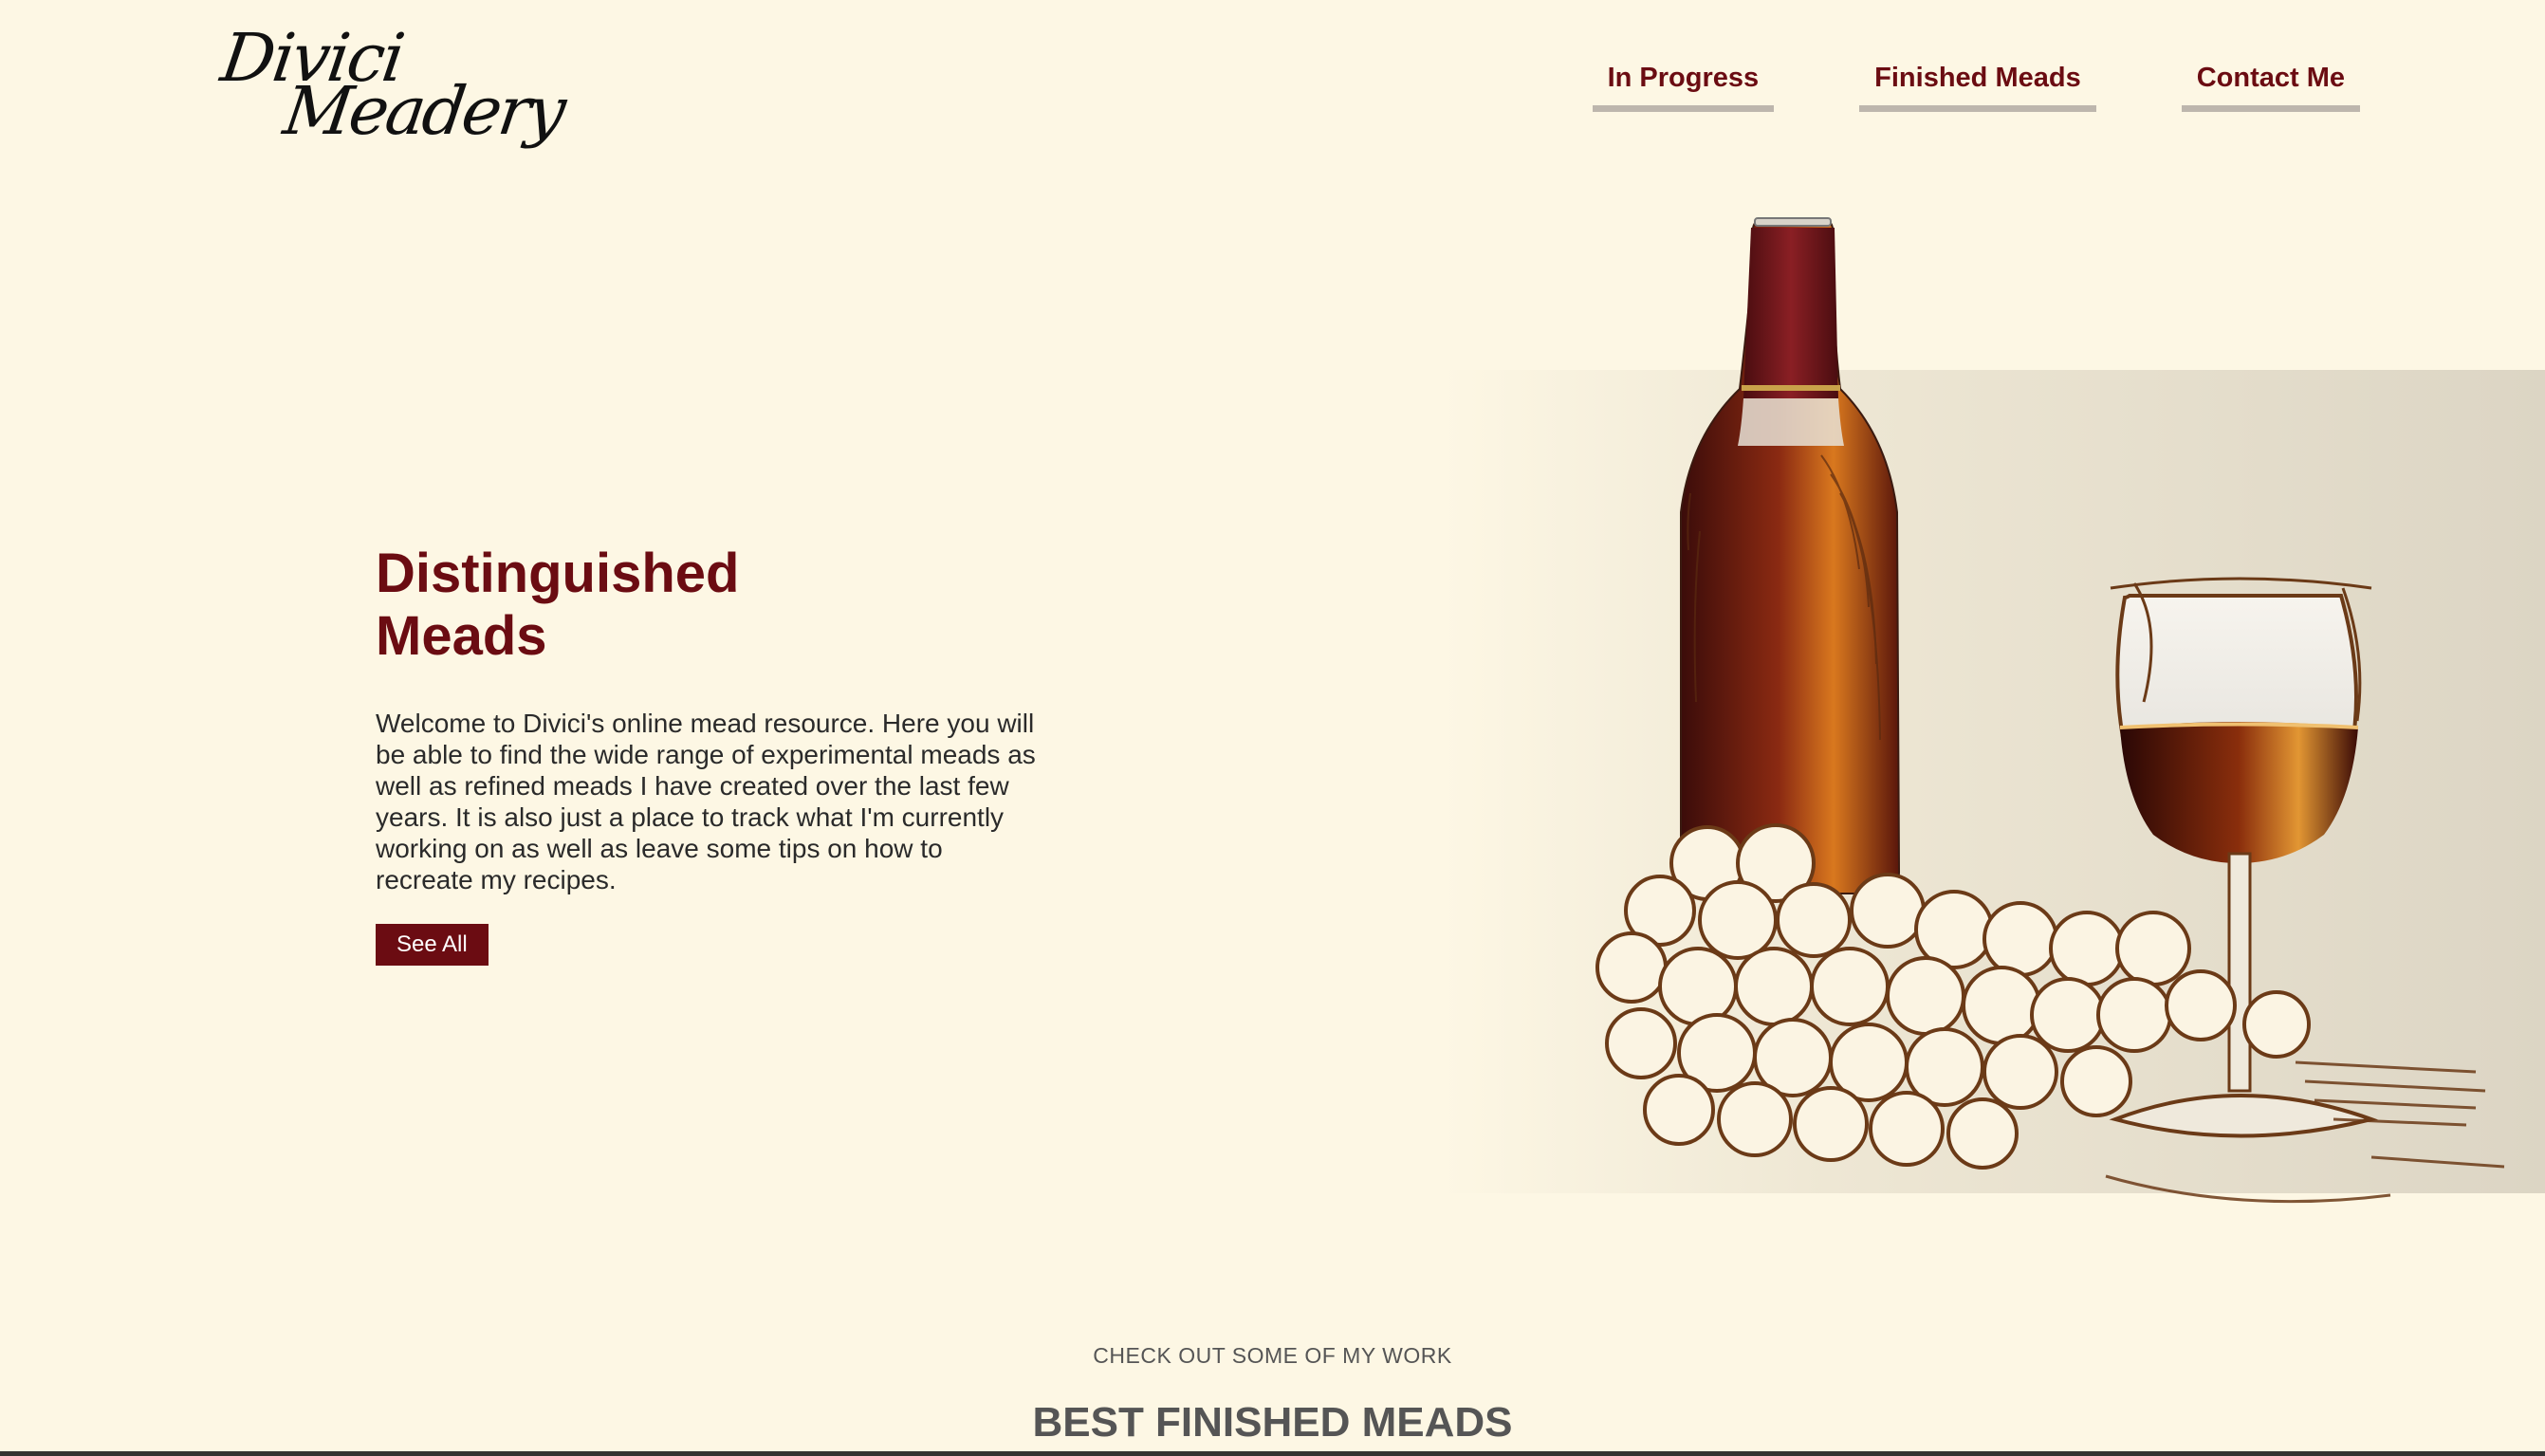 The width and height of the screenshot is (2545, 1456). Describe the element at coordinates (1790, 555) in the screenshot. I see `bottle-graphic` at that location.